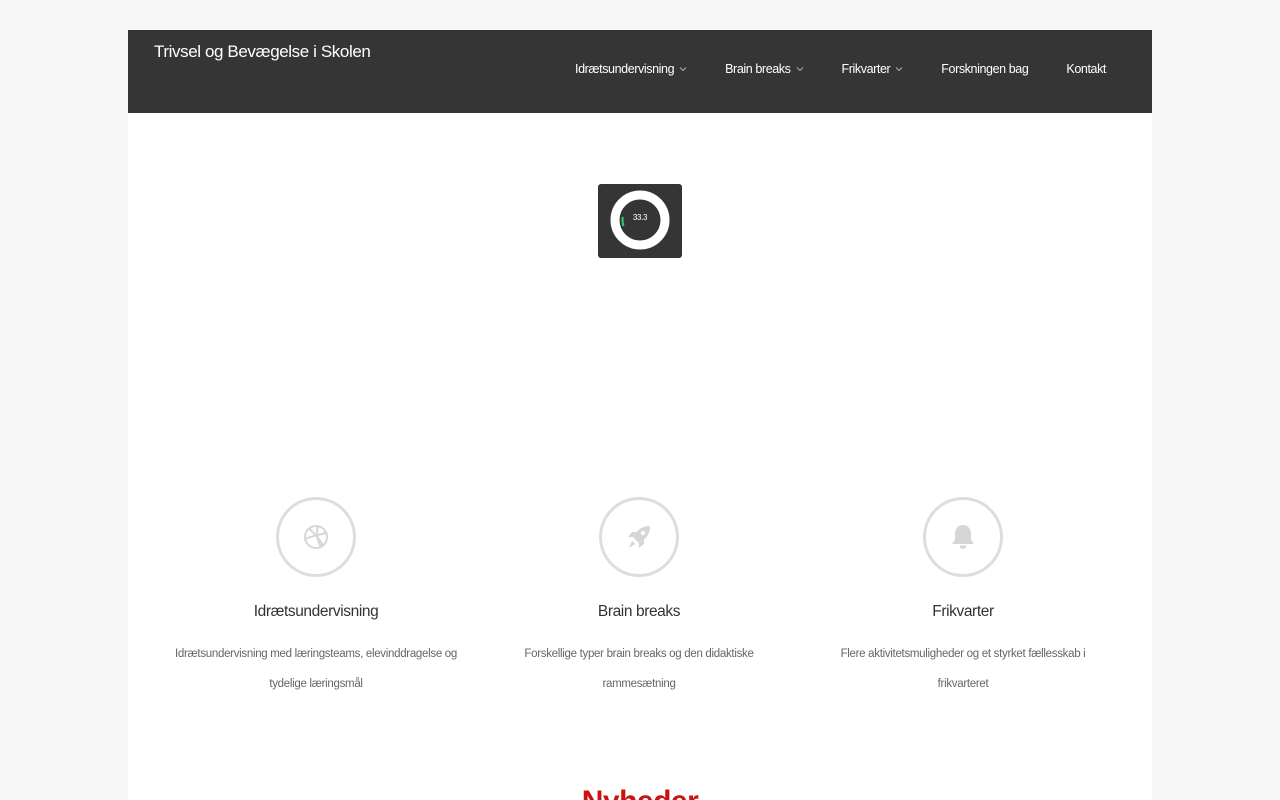 Image resolution: width=1280 pixels, height=800 pixels. I want to click on nav-item-label: Brain breaks, so click(758, 69).